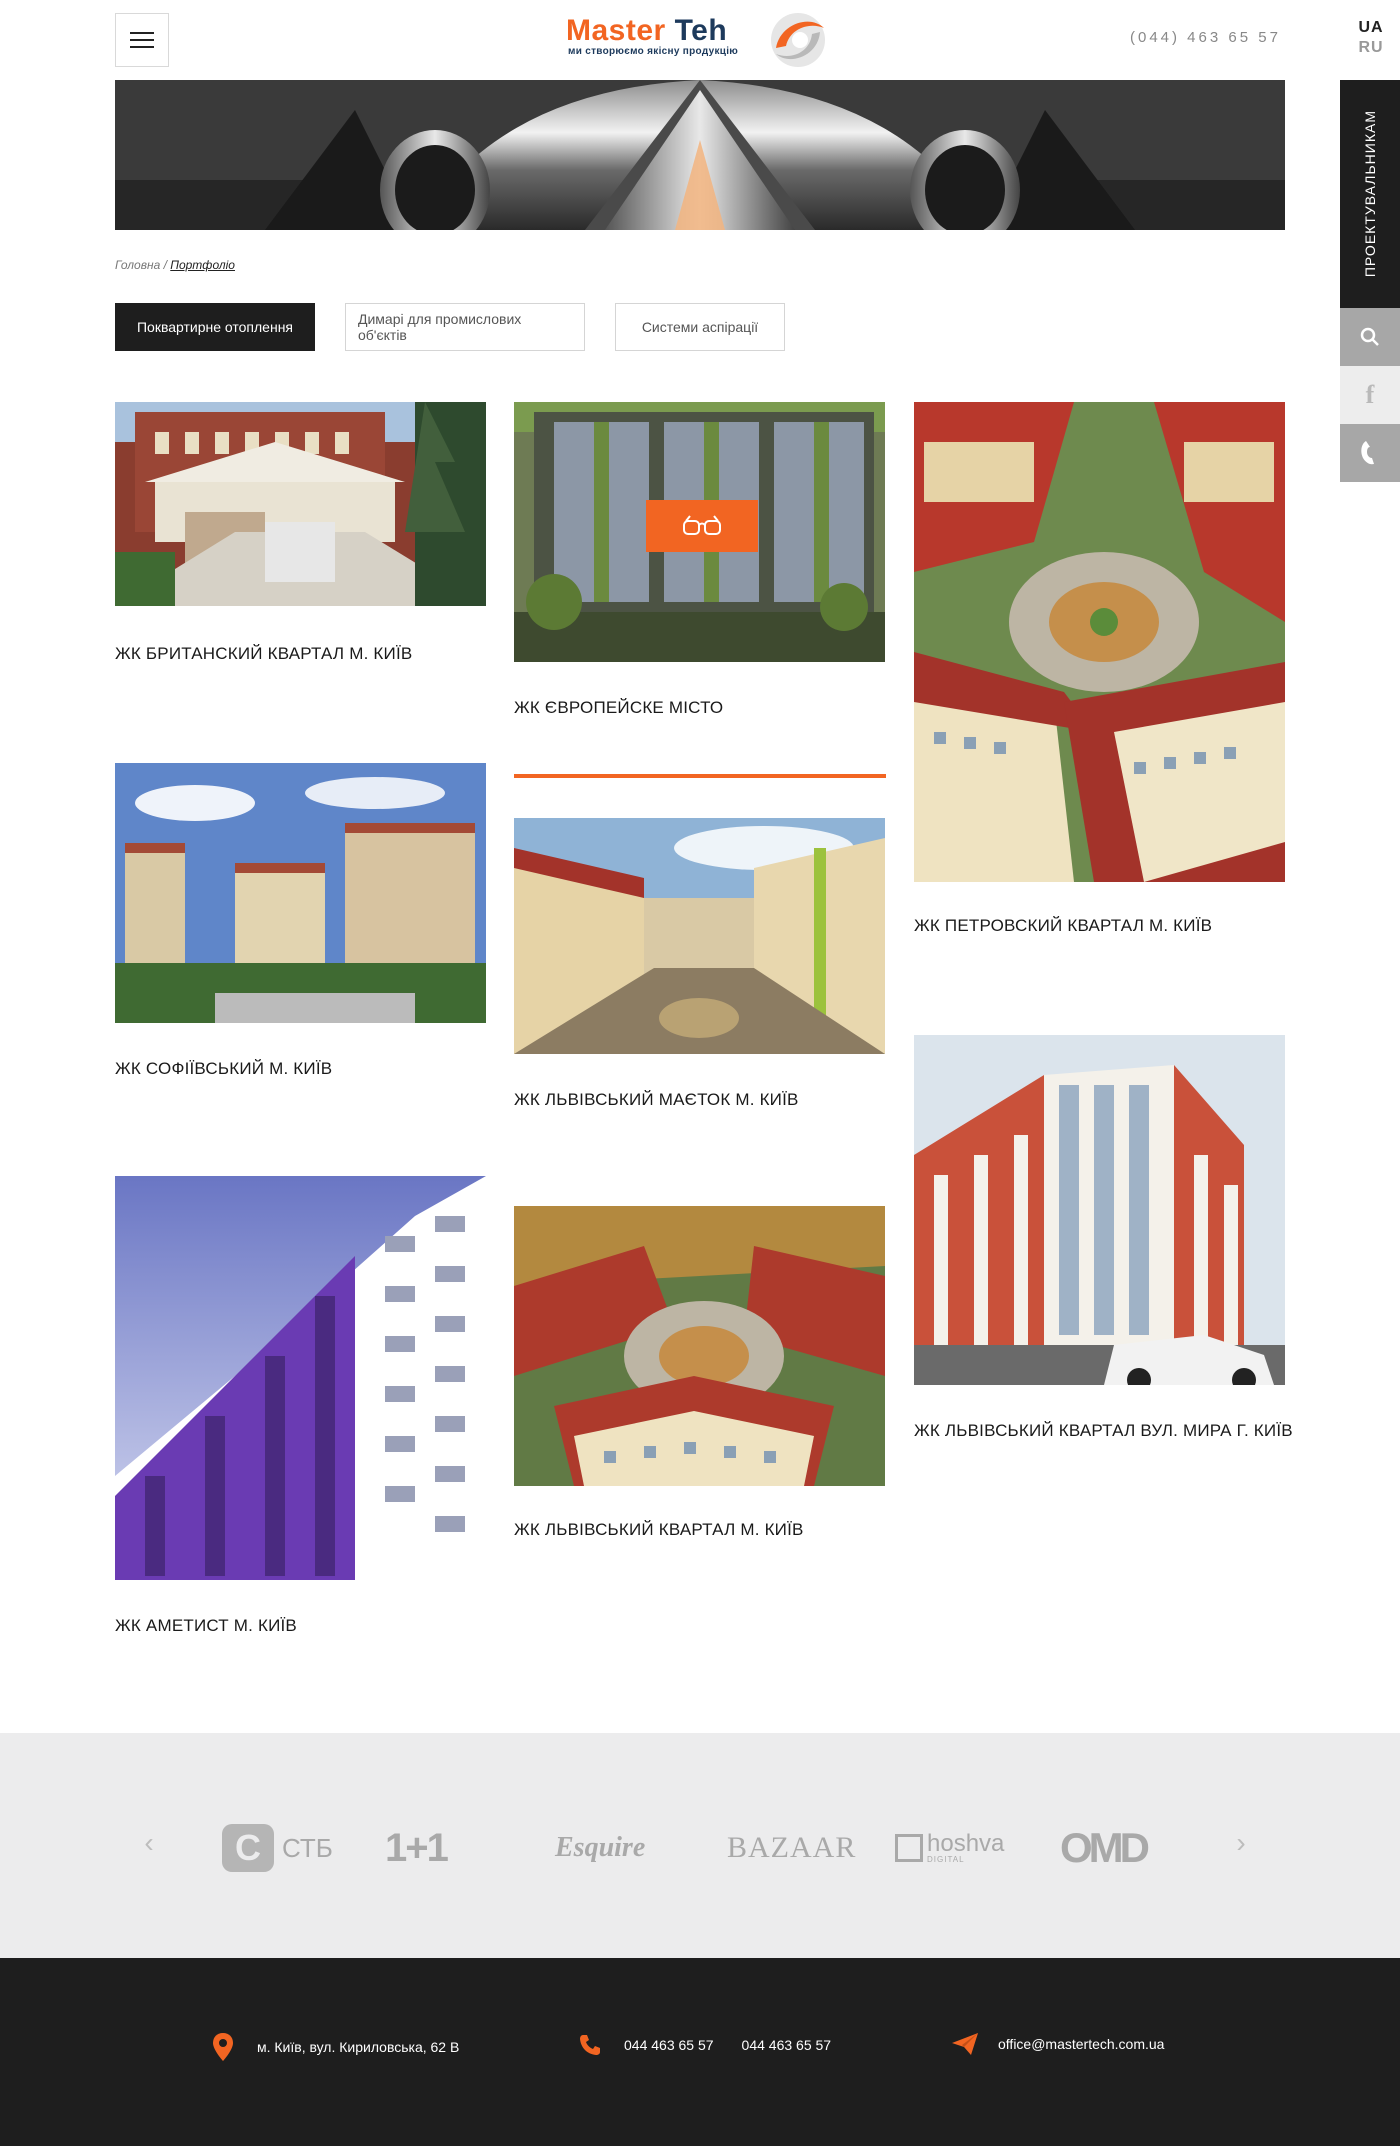 The height and width of the screenshot is (2146, 1400). I want to click on partner-logo-omd: OMD, so click(1105, 1848).